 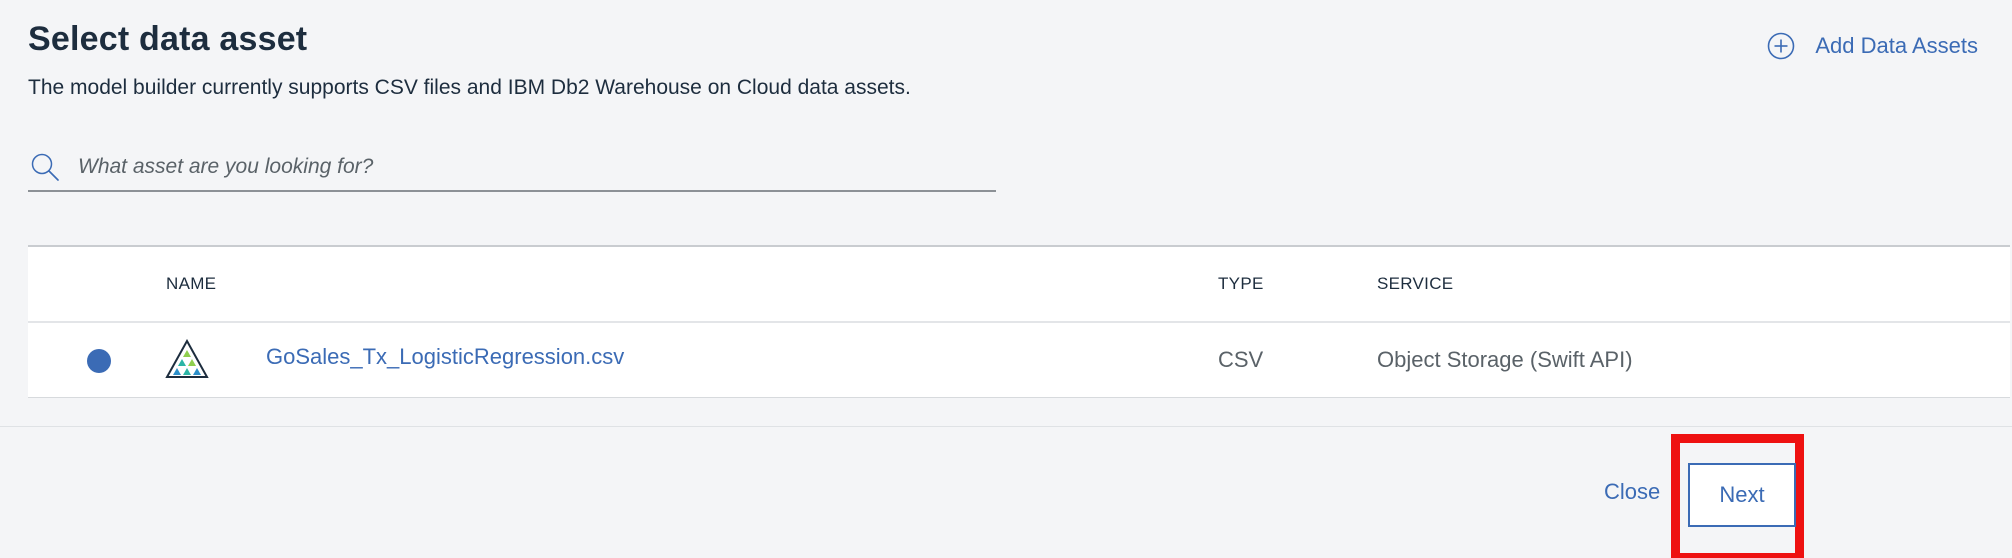 I want to click on next-button: Next, so click(x=1742, y=495).